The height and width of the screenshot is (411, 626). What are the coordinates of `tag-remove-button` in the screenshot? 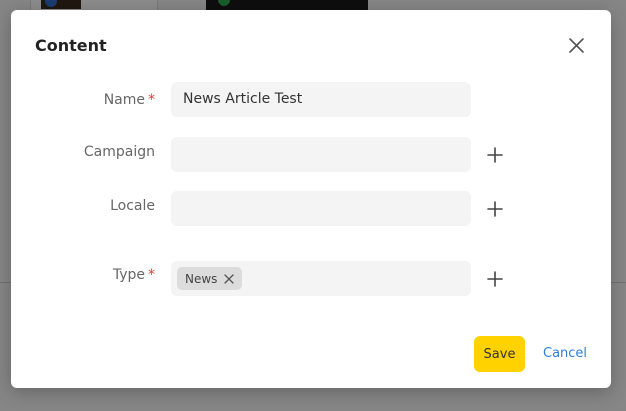 It's located at (229, 278).